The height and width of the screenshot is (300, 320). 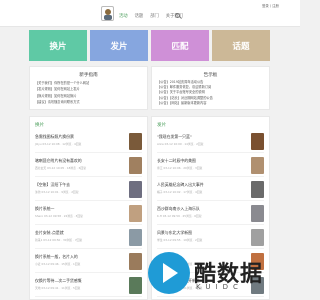 I want to click on list-item: 【空账】汉阳下午去泳池 03-12 10:01 · 9浏览 · 2回复, so click(x=88, y=190).